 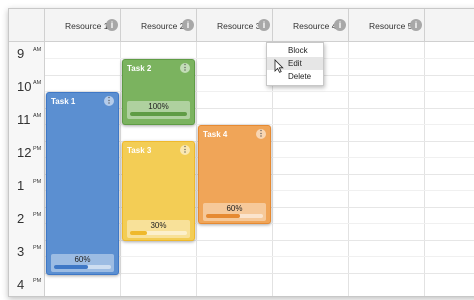 What do you see at coordinates (279, 66) in the screenshot?
I see `mouse-cursor-icon` at bounding box center [279, 66].